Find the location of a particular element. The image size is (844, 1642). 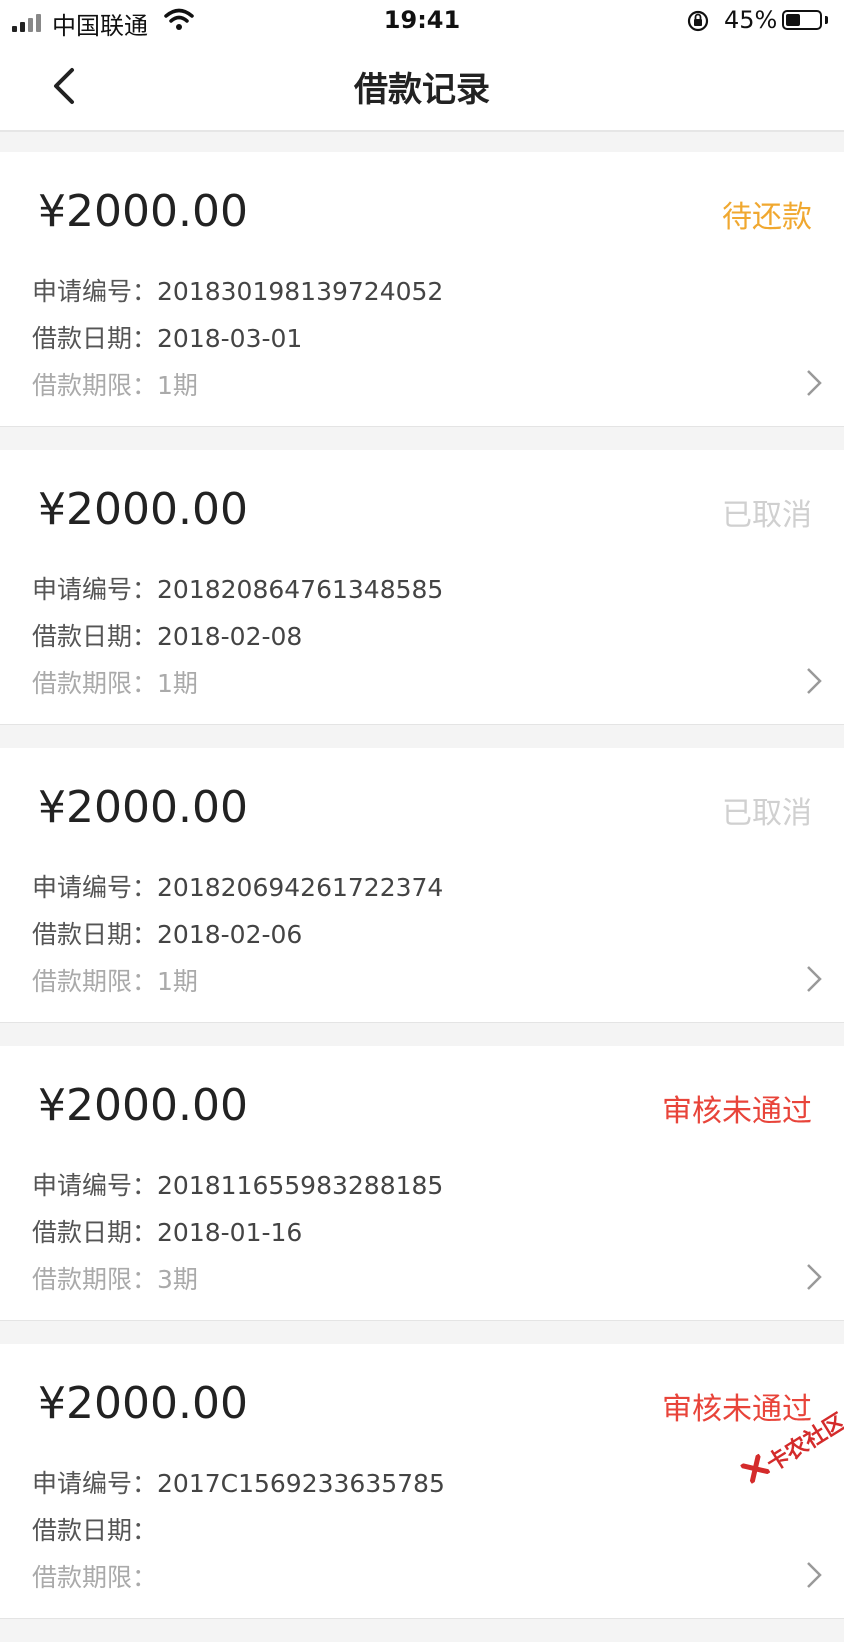

loan-term-row: 借款期限： is located at coordinates (94, 1576).